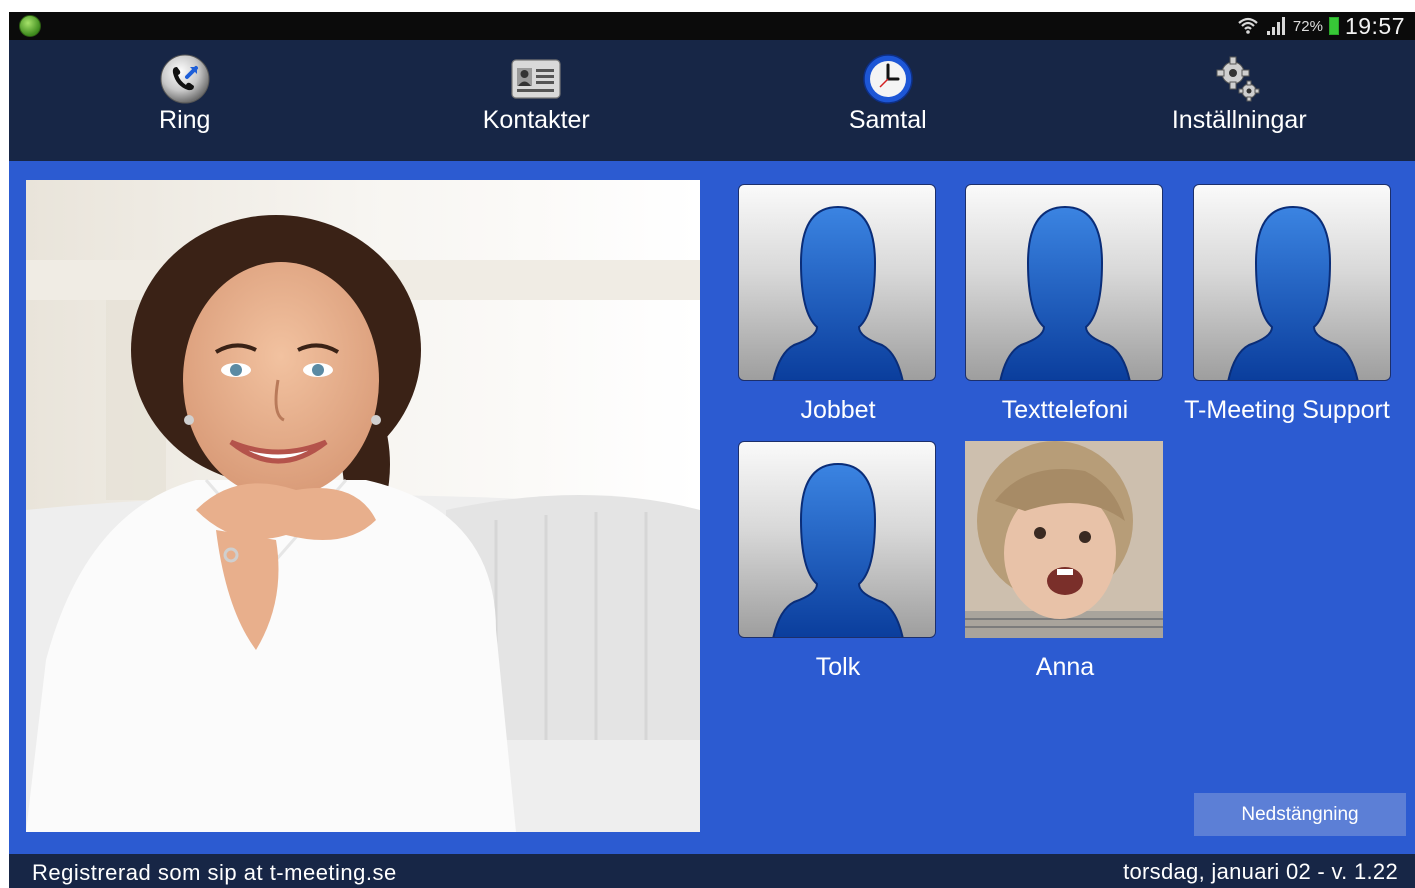 The image size is (1415, 888). What do you see at coordinates (1239, 120) in the screenshot?
I see `nav-label-installningar: Inställningar` at bounding box center [1239, 120].